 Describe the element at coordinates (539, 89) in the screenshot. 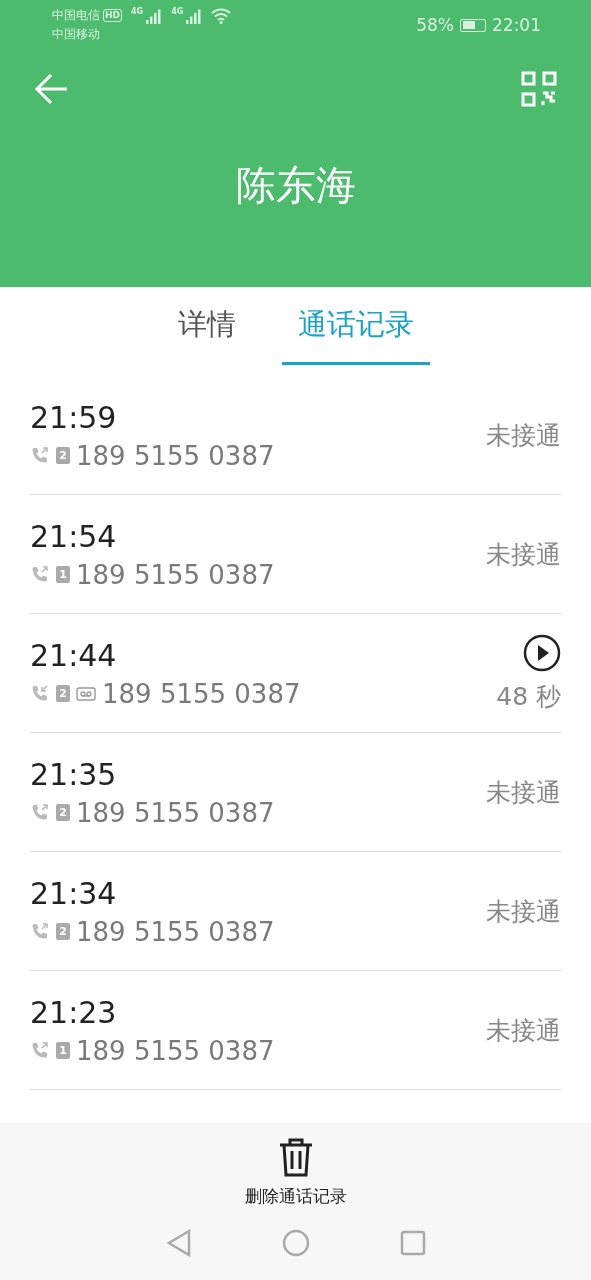

I see `qr-code-button` at that location.